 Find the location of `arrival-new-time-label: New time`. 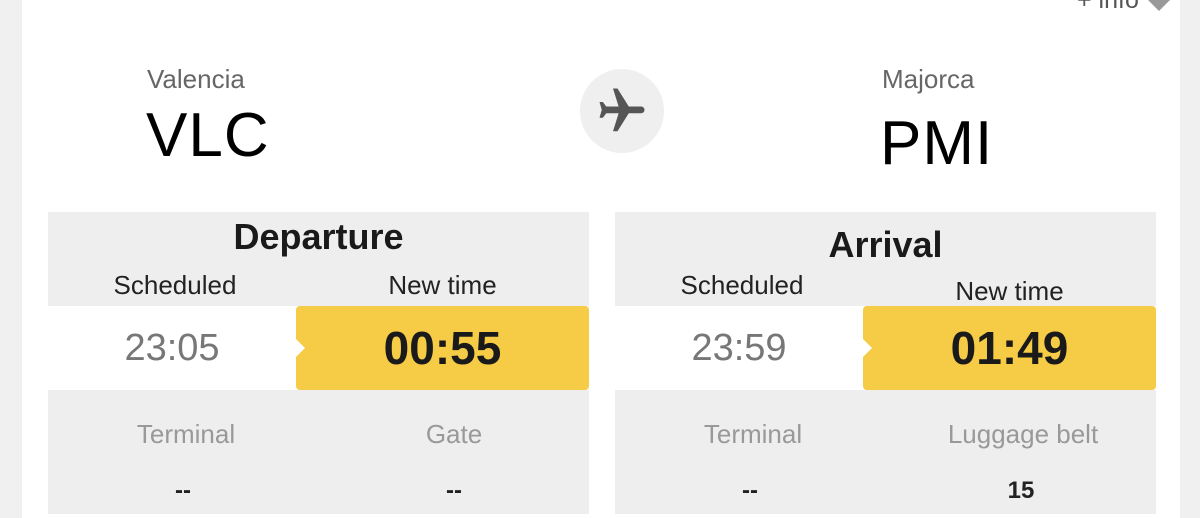

arrival-new-time-label: New time is located at coordinates (1009, 291).